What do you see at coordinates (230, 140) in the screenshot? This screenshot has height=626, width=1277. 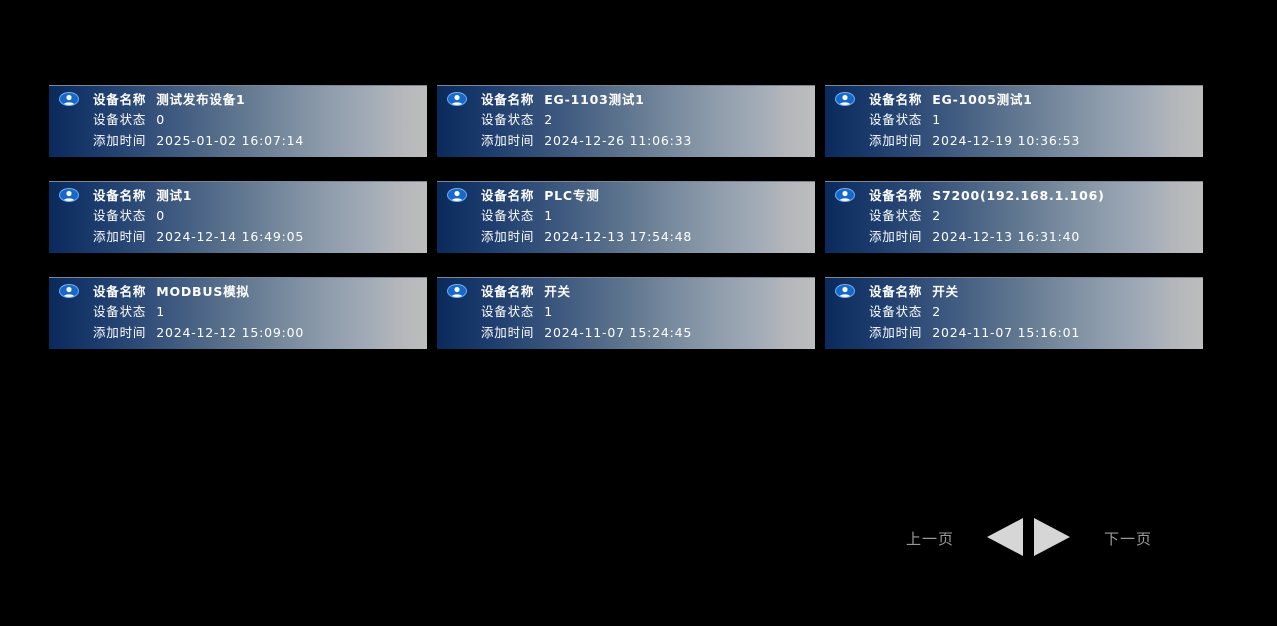 I see `device-added-value: 2025-01-02 16:07:14` at bounding box center [230, 140].